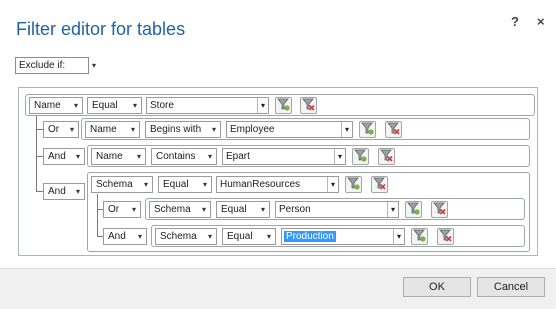 The image size is (556, 309). I want to click on exclude-combobox: Exclude if: ▾, so click(57, 65).